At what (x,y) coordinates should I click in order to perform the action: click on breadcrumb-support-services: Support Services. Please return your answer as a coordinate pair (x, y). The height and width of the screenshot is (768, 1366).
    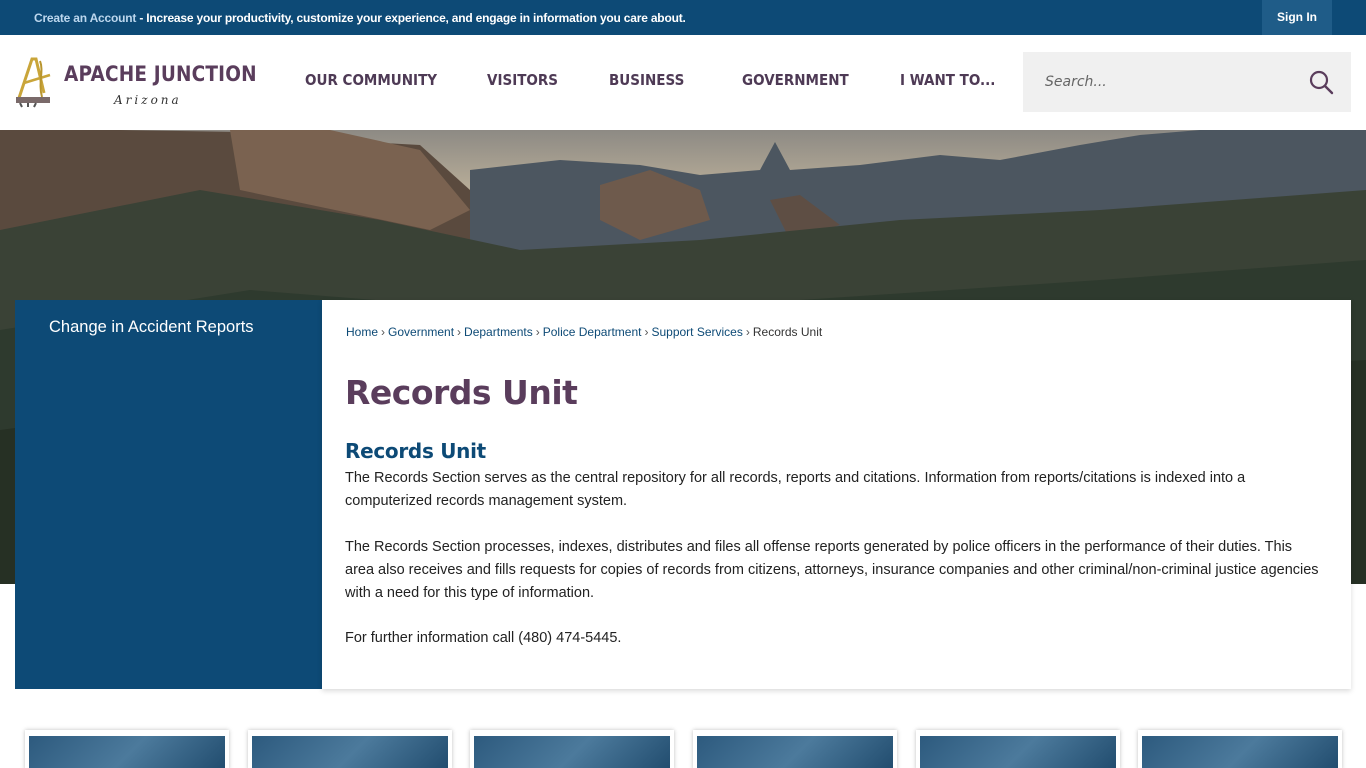
    Looking at the image, I should click on (696, 332).